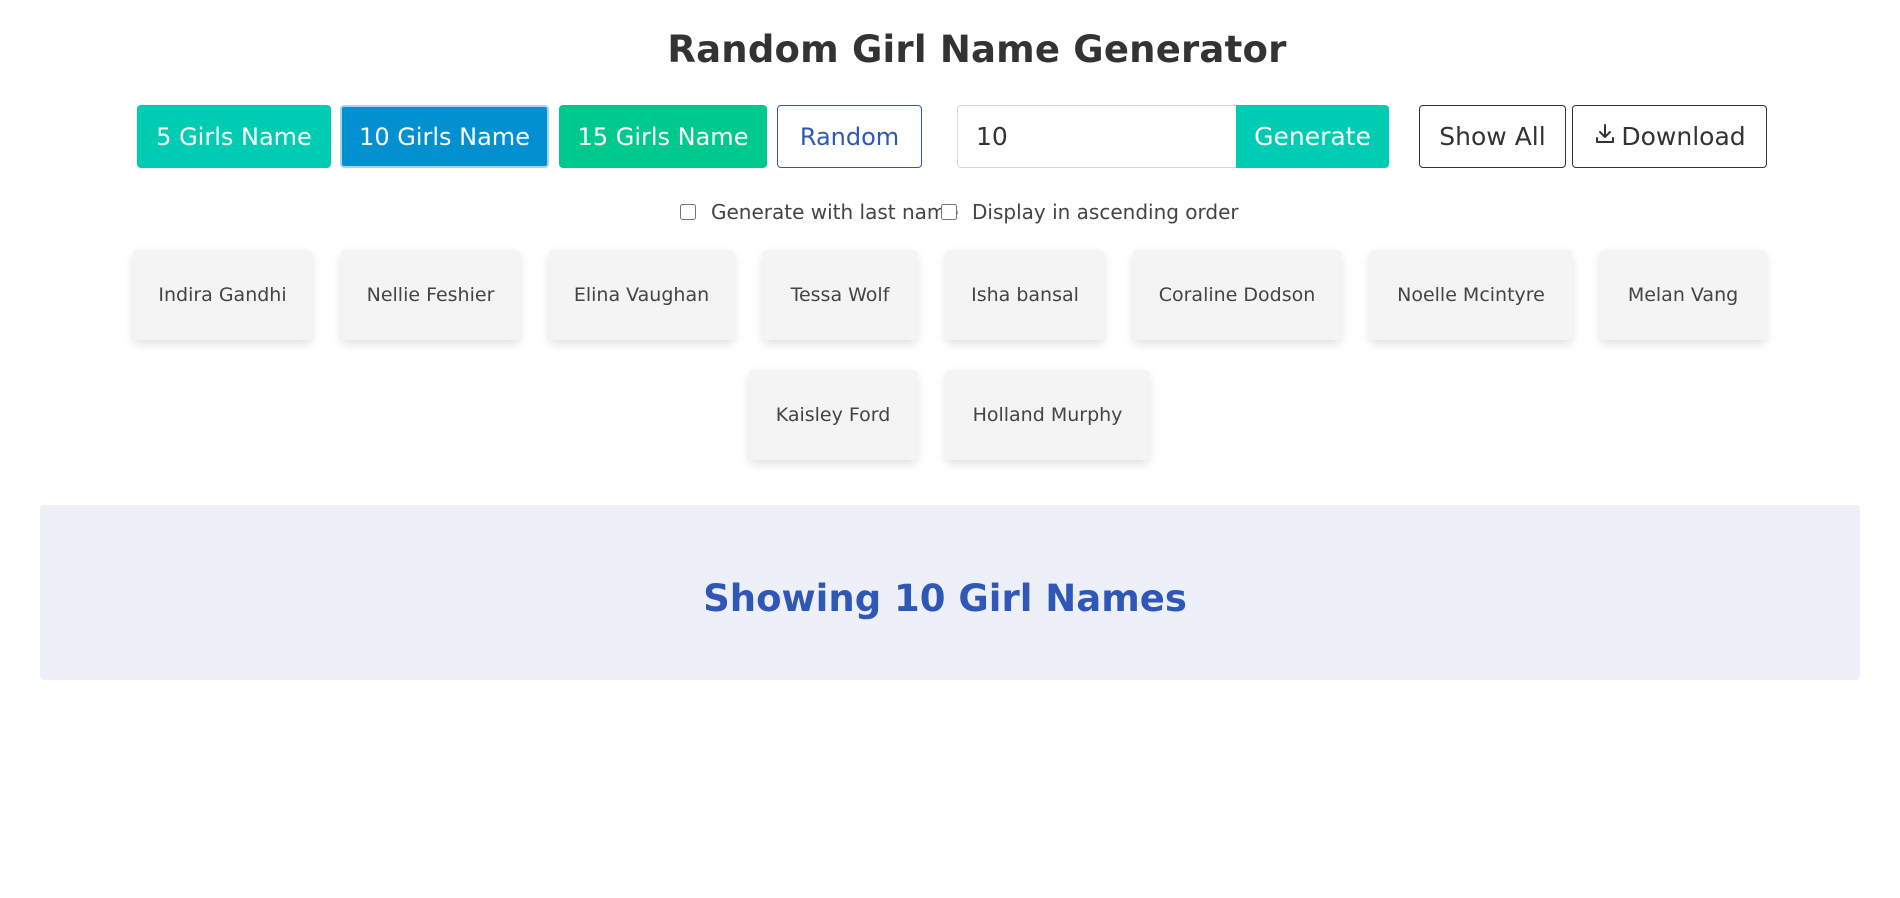 This screenshot has height=898, width=1900. I want to click on download-icon, so click(1605, 137).